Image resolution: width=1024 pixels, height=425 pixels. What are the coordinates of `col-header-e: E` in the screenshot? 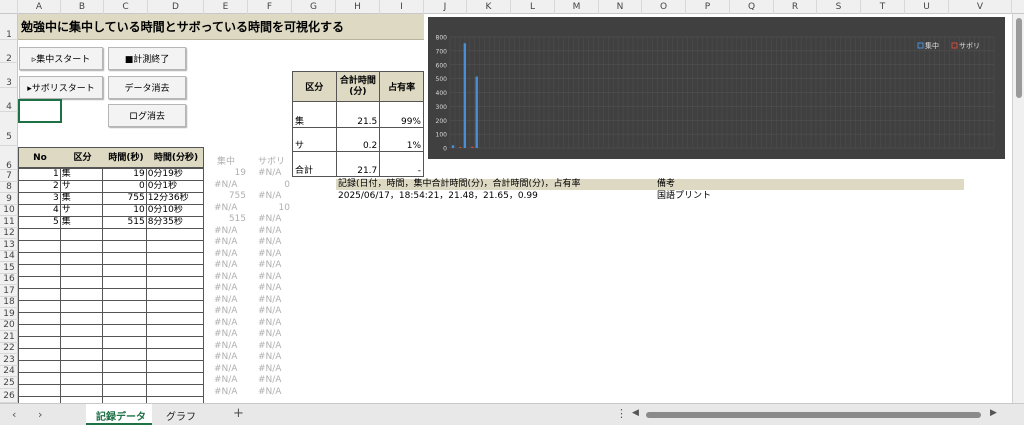 It's located at (226, 7).